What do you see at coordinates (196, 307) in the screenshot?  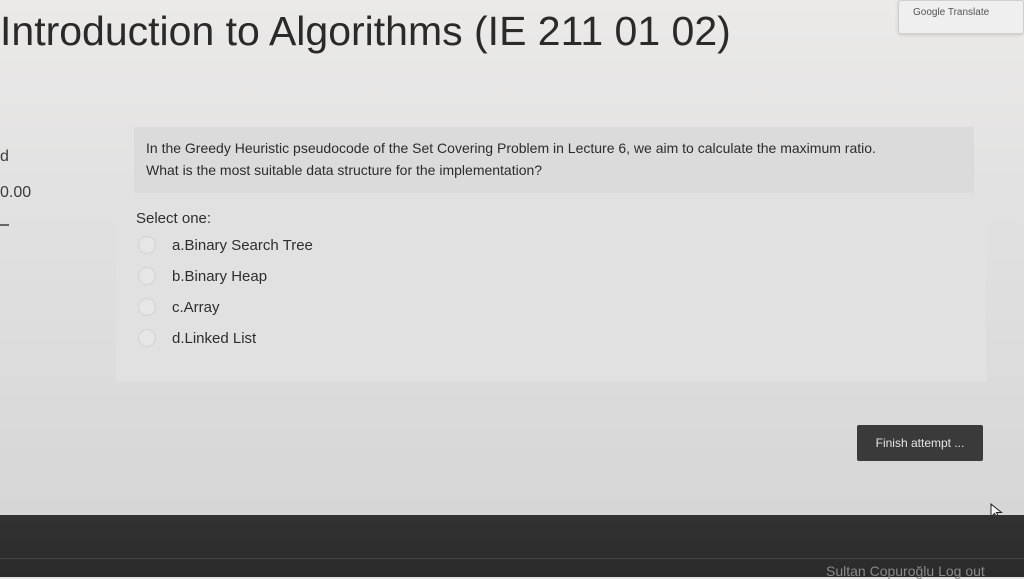 I see `option-c-label: c.Array` at bounding box center [196, 307].